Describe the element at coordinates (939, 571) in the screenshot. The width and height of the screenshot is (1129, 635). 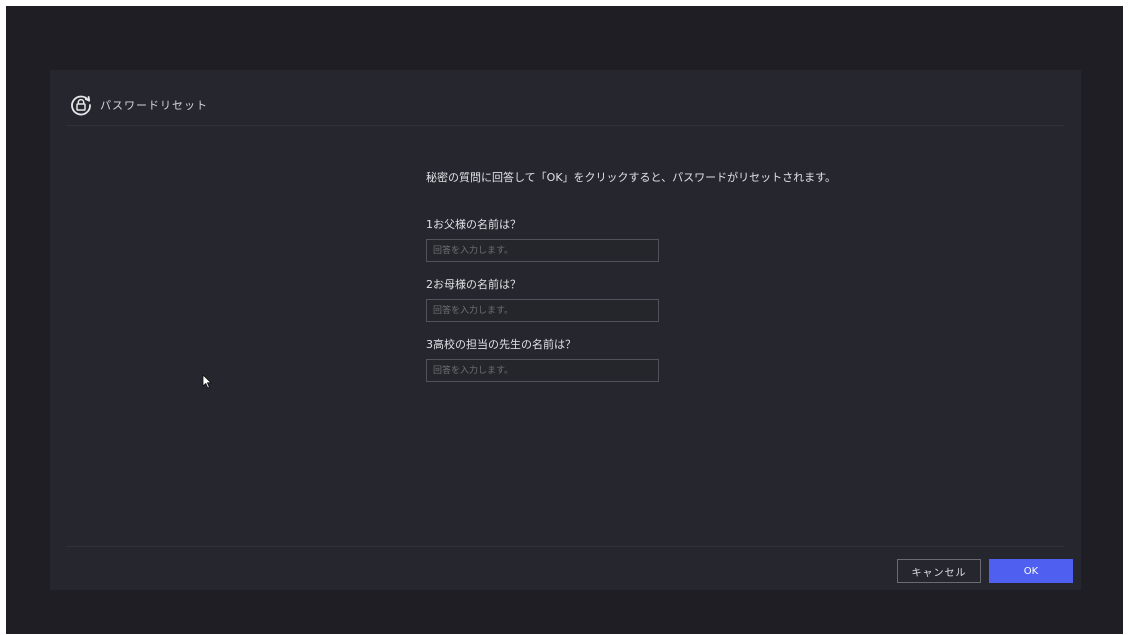
I see `cancel-button: キャンセル` at that location.